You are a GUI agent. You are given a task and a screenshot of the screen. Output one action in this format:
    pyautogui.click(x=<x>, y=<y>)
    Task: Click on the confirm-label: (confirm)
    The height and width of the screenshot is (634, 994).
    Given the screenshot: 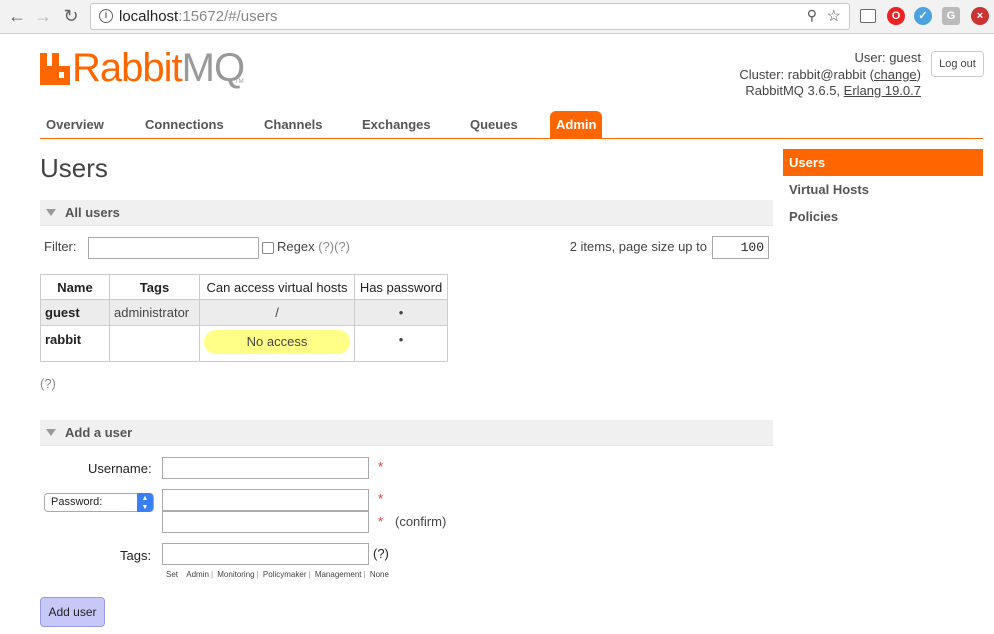 What is the action you would take?
    pyautogui.click(x=421, y=521)
    